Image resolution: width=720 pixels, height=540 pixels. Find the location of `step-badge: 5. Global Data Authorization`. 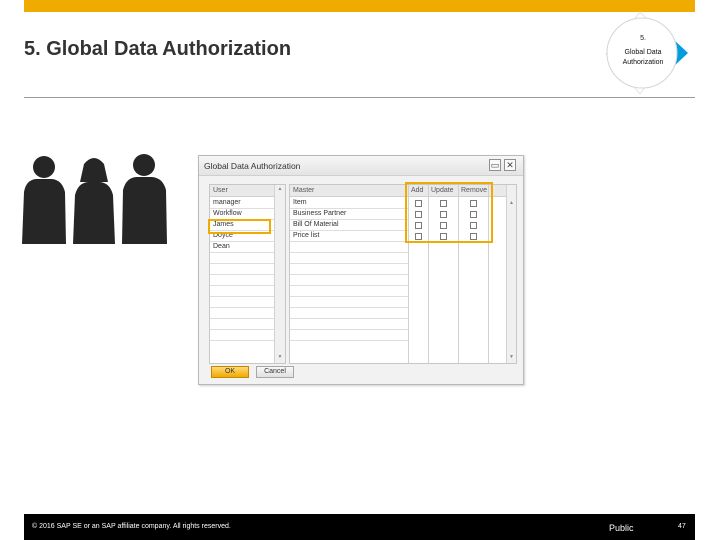

step-badge: 5. Global Data Authorization is located at coordinates (652, 53).